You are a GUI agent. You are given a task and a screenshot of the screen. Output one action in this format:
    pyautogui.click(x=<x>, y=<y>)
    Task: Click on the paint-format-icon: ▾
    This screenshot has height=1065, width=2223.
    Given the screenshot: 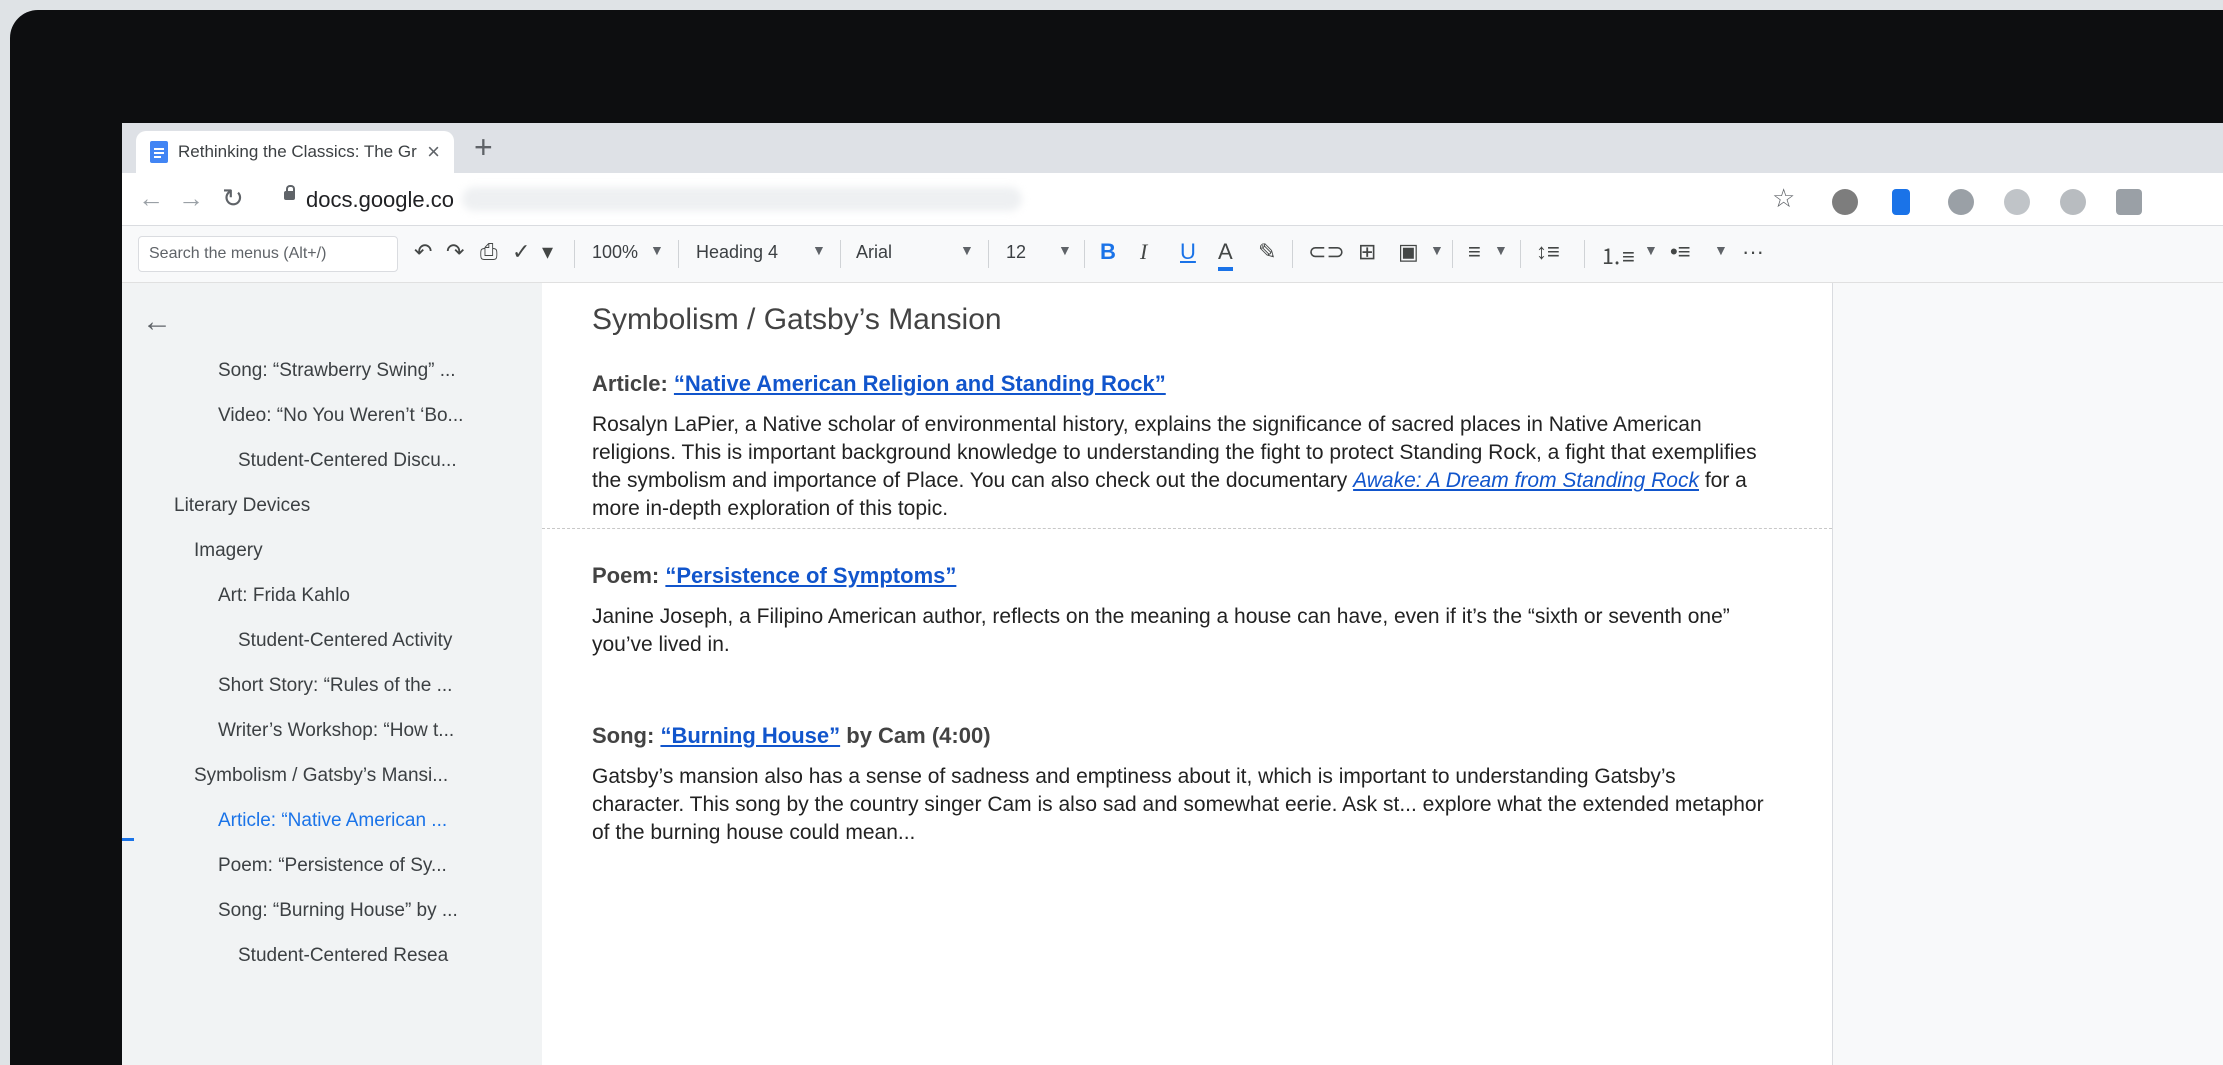 What is the action you would take?
    pyautogui.click(x=547, y=252)
    